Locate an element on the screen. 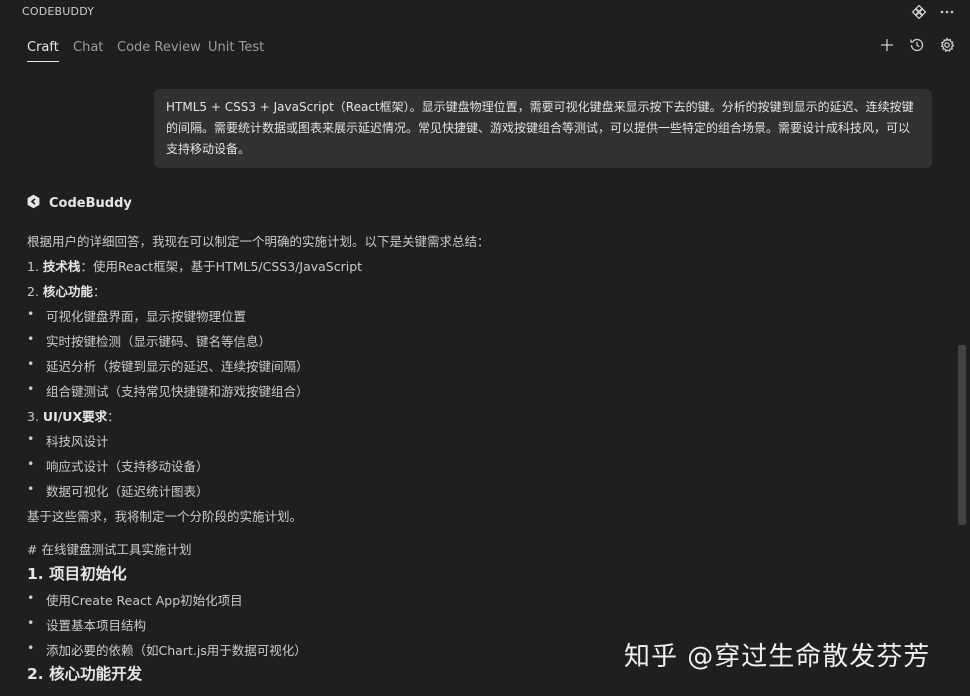  list-item: 设置基本项目结构 is located at coordinates (86, 624).